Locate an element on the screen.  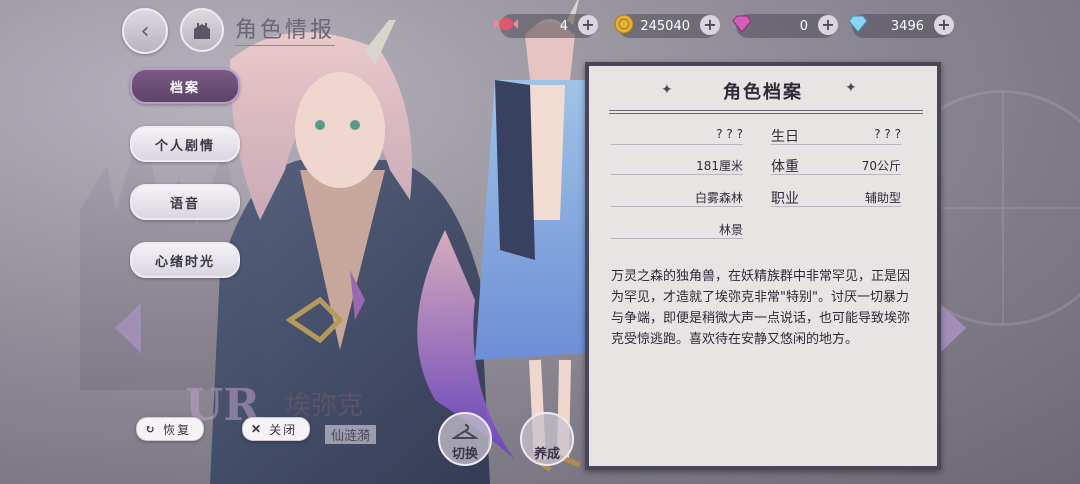
candy-icon is located at coordinates (506, 24).